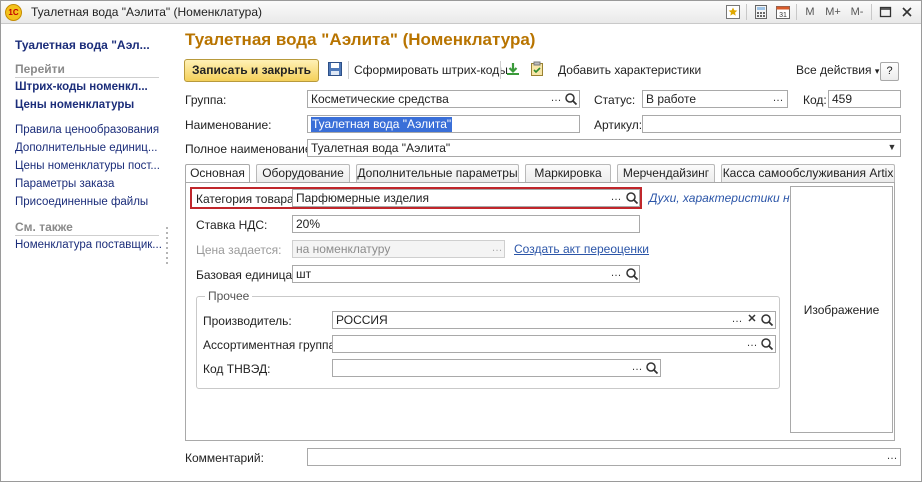 The width and height of the screenshot is (922, 482). What do you see at coordinates (885, 12) in the screenshot?
I see `maximize-icon` at bounding box center [885, 12].